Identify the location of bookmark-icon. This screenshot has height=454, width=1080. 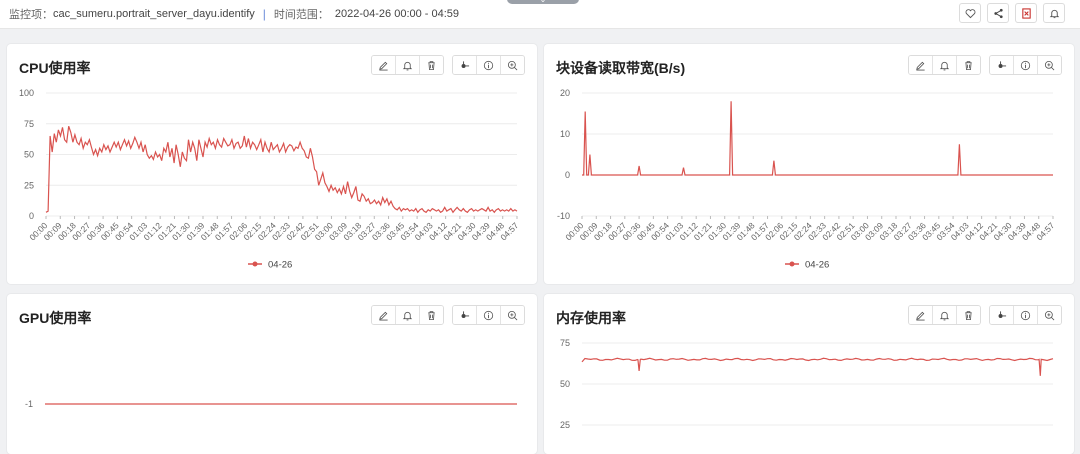
(1026, 13).